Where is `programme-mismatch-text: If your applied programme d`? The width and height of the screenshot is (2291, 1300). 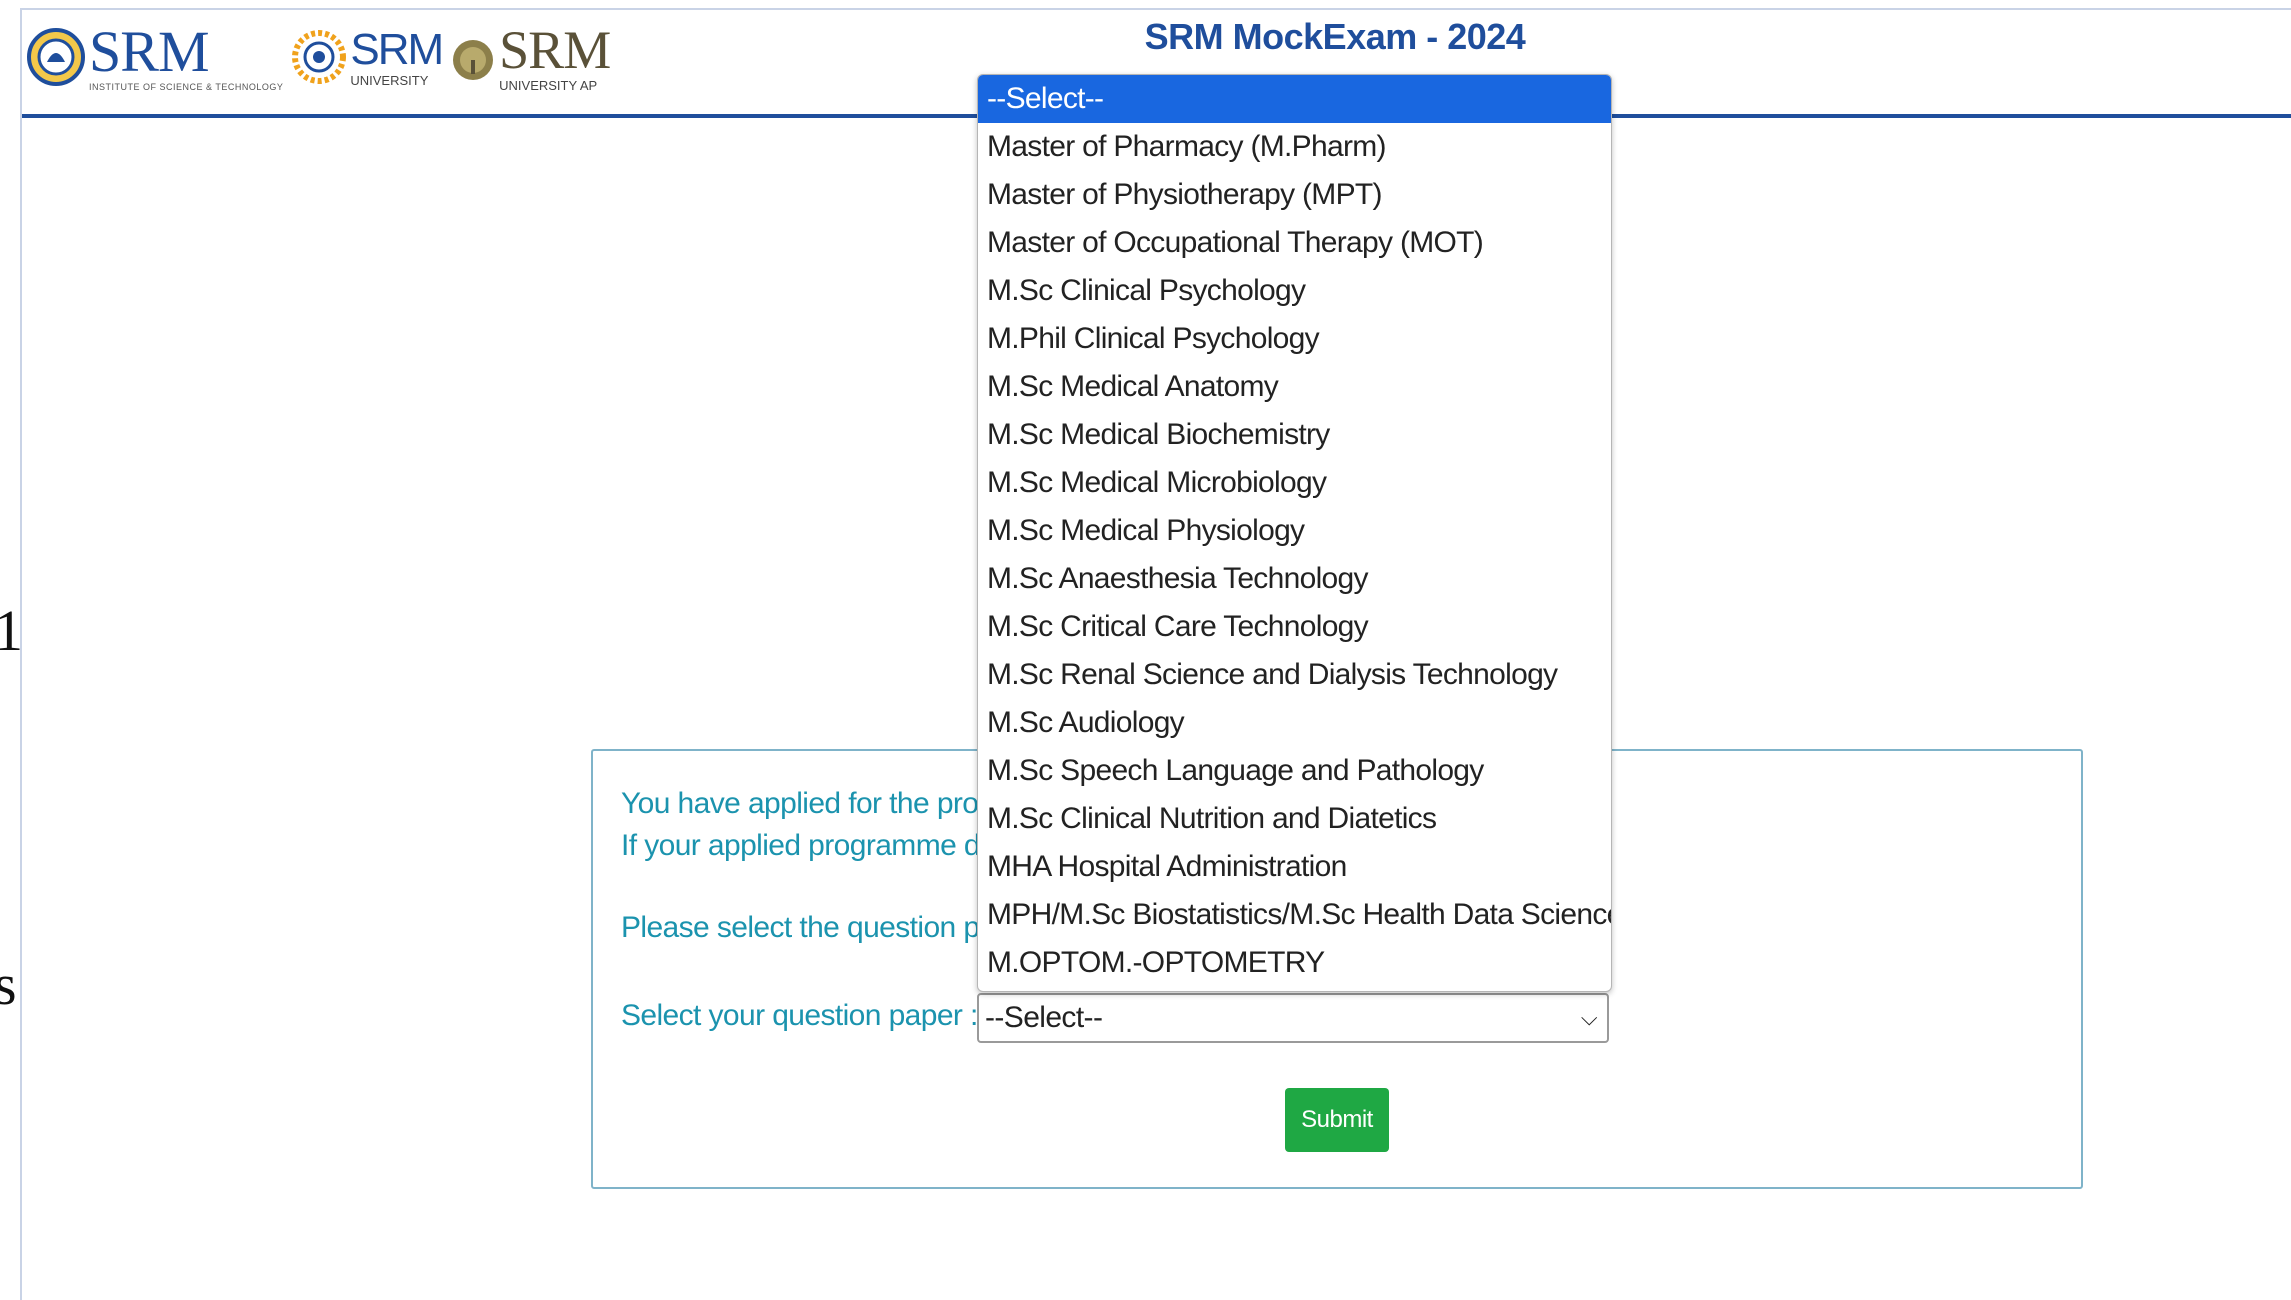
programme-mismatch-text: If your applied programme d is located at coordinates (801, 845).